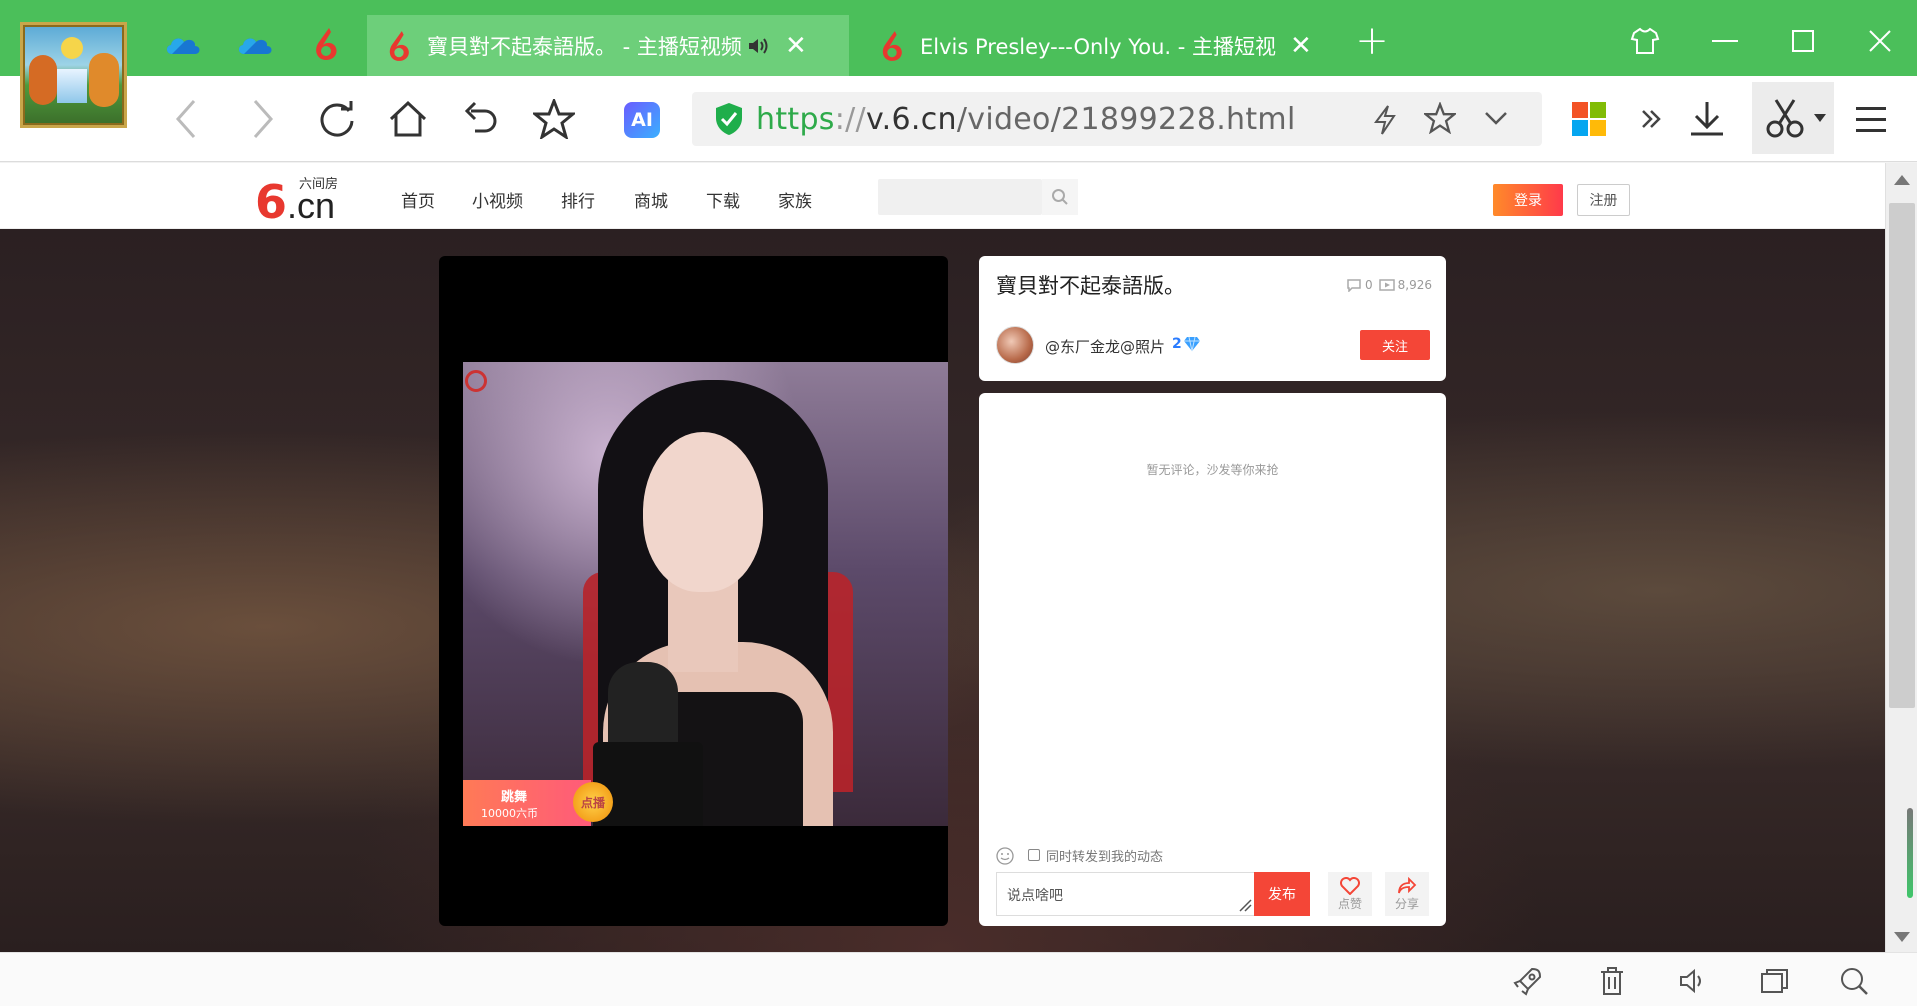 The height and width of the screenshot is (1006, 1917). What do you see at coordinates (795, 199) in the screenshot?
I see `nav-family: 家族` at bounding box center [795, 199].